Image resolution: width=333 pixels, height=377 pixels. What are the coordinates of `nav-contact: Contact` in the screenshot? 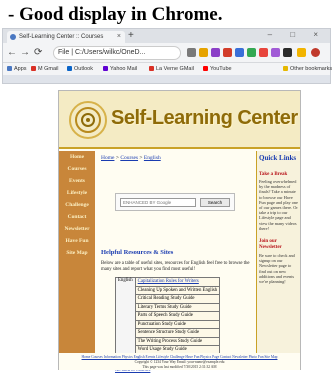 It's located at (77, 217).